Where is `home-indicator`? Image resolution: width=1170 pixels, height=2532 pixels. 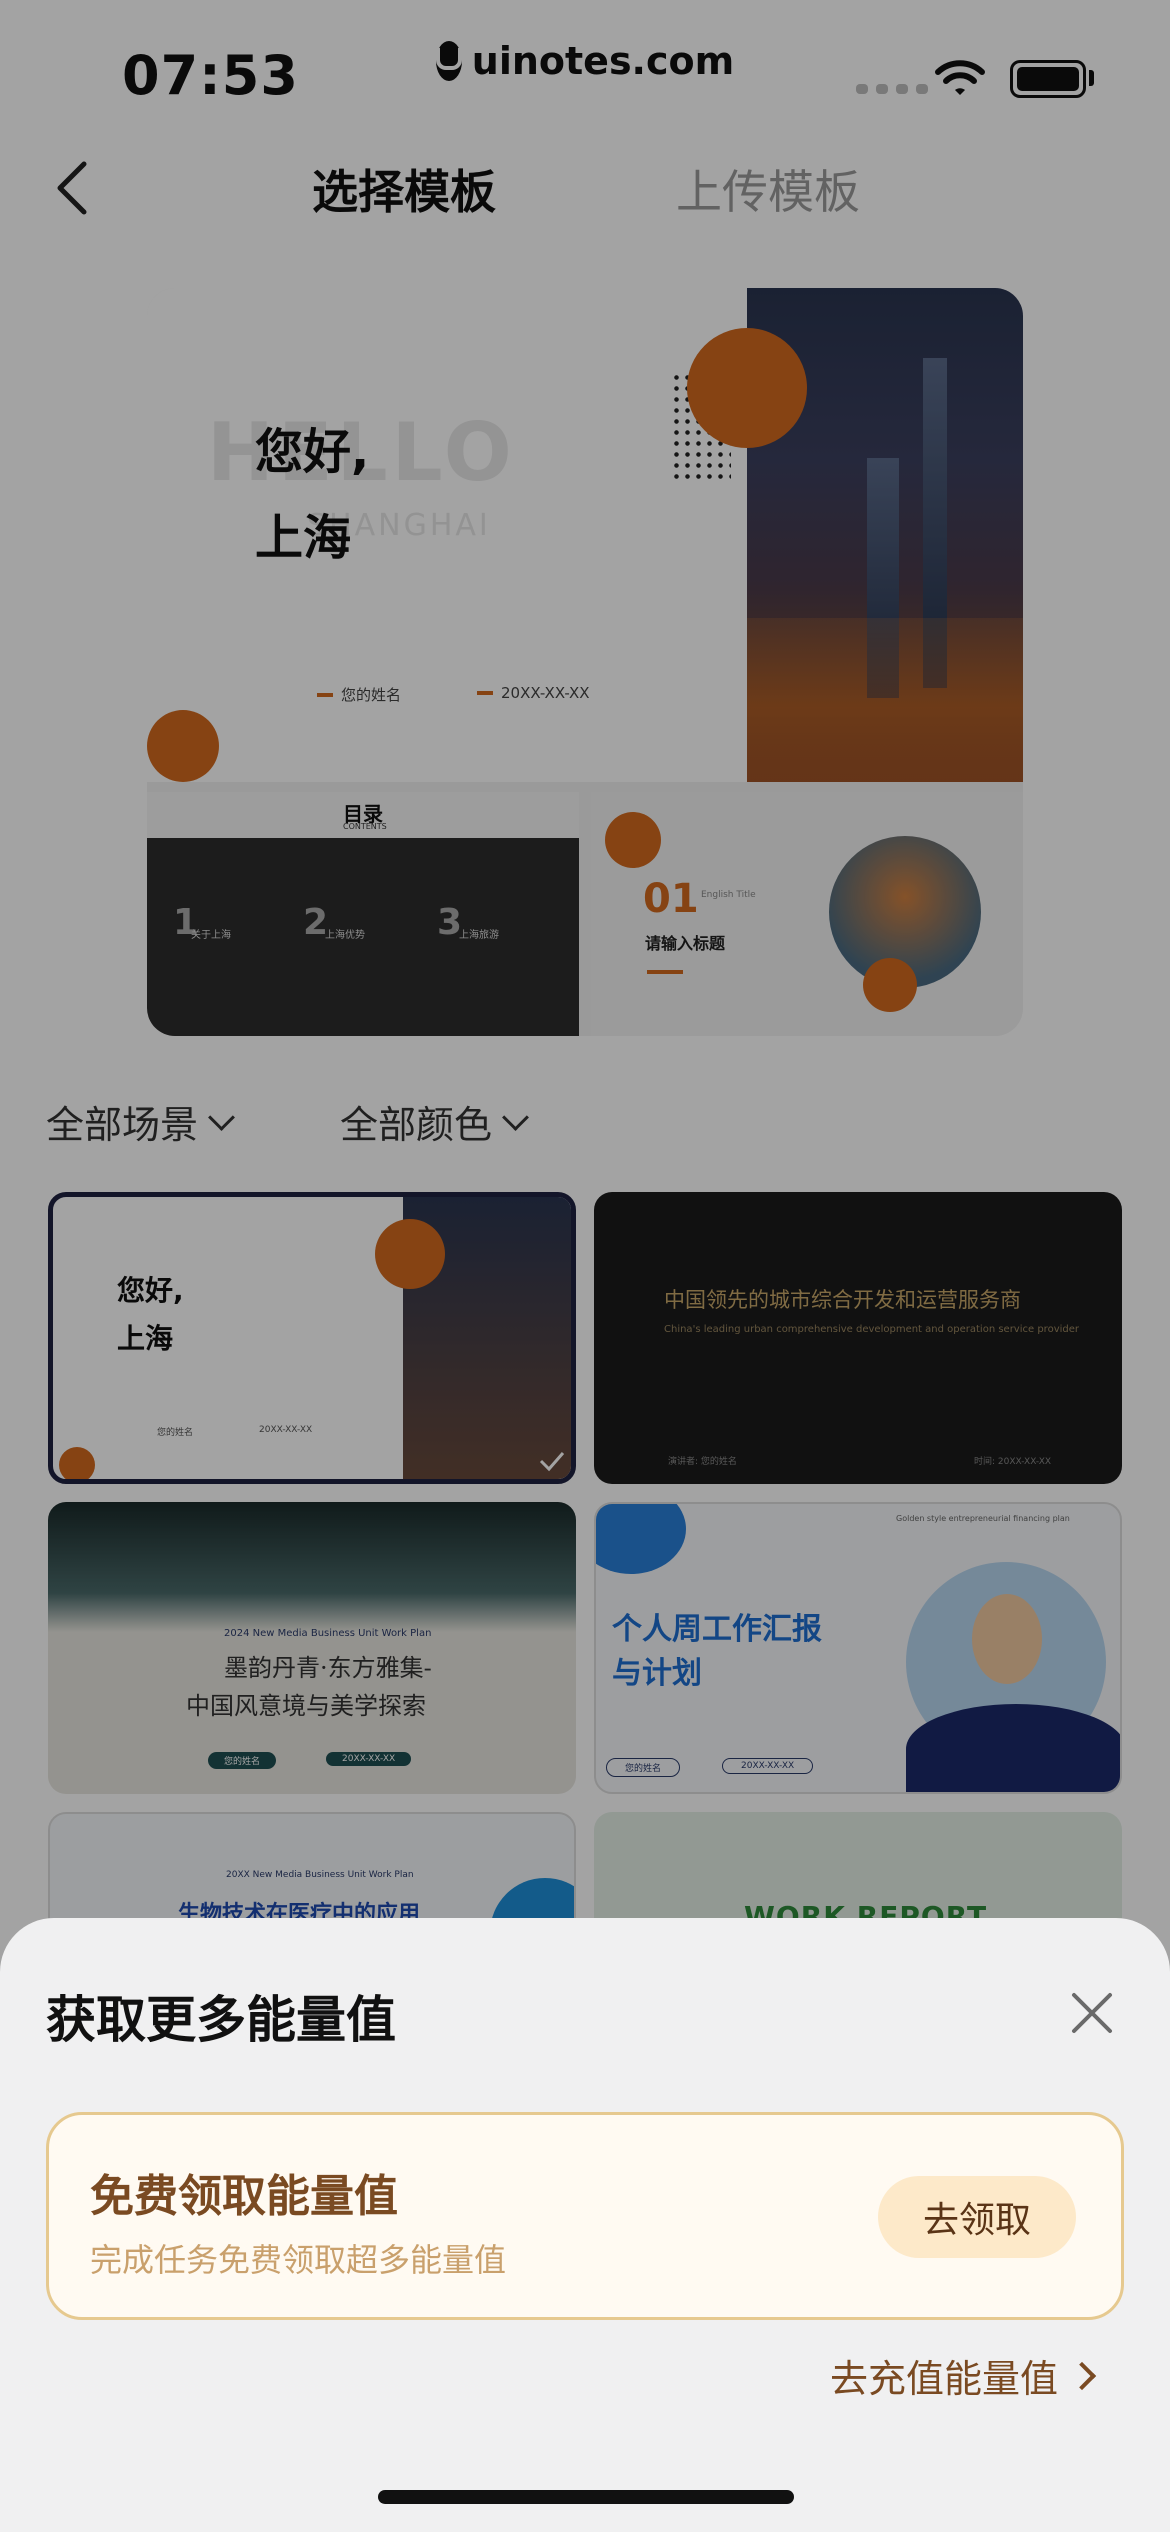
home-indicator is located at coordinates (586, 2497).